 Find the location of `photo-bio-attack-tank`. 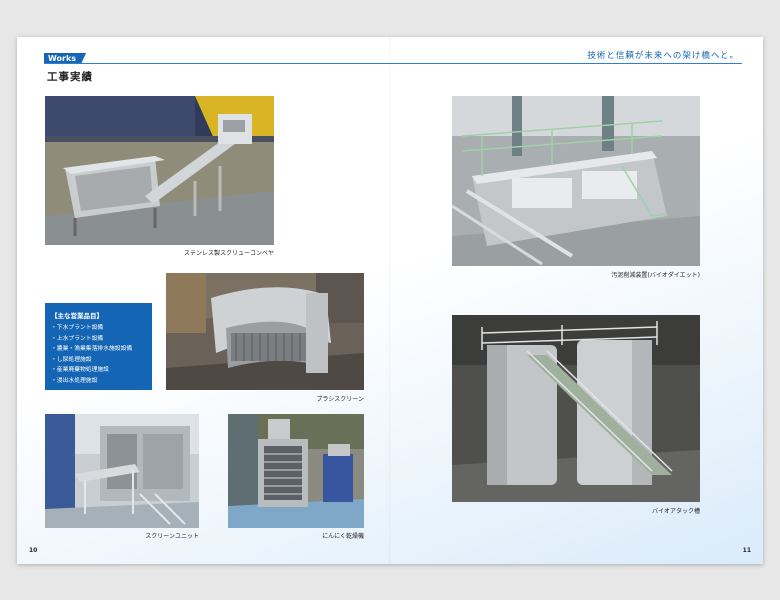

photo-bio-attack-tank is located at coordinates (576, 408).